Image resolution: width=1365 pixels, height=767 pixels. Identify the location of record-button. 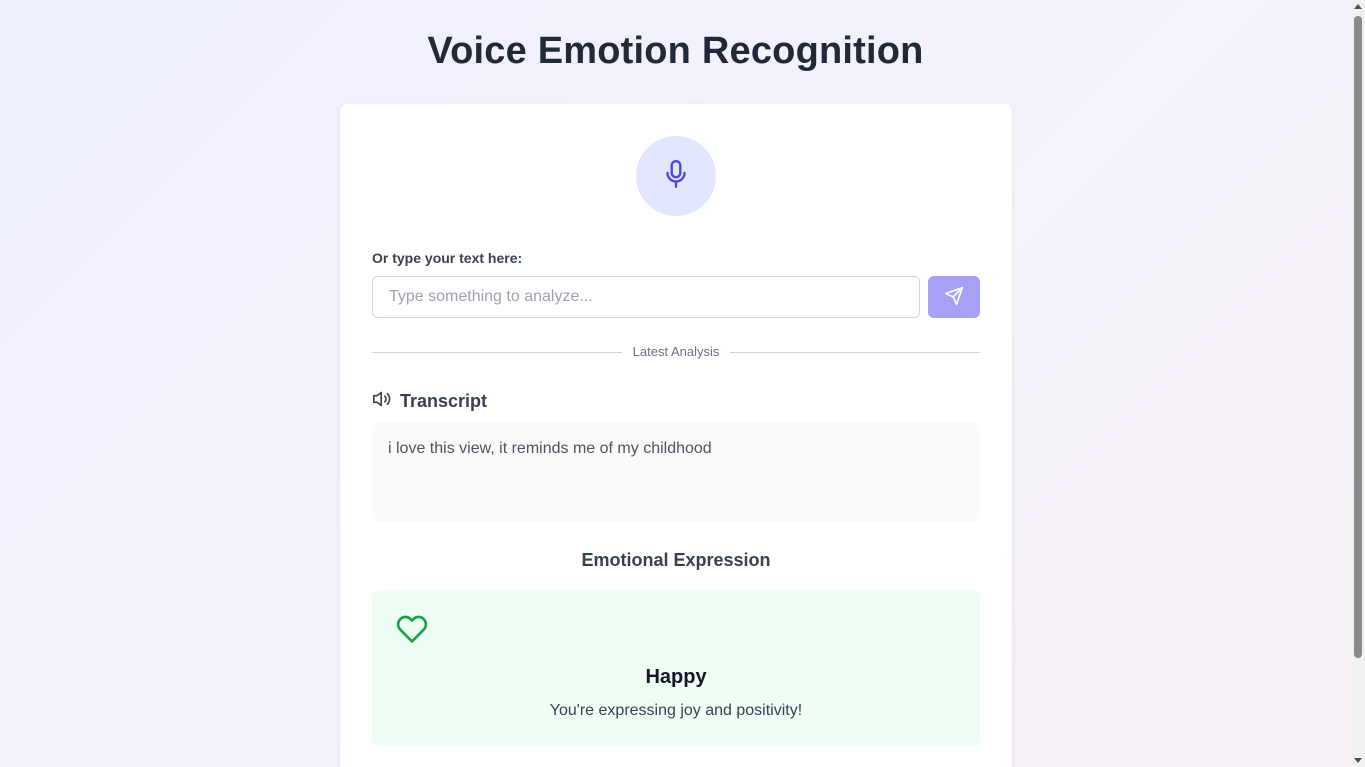
(676, 176).